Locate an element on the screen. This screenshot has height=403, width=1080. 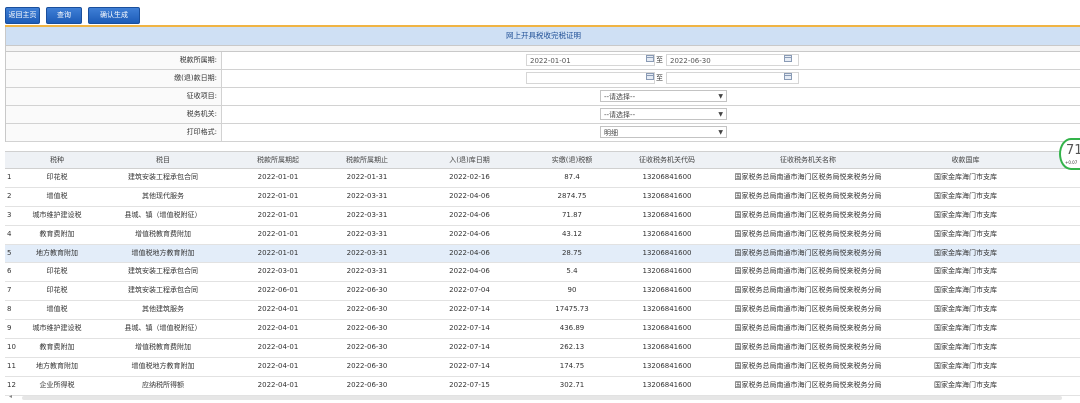
cell-tax-item: 增值税教育费附加 is located at coordinates (163, 233).